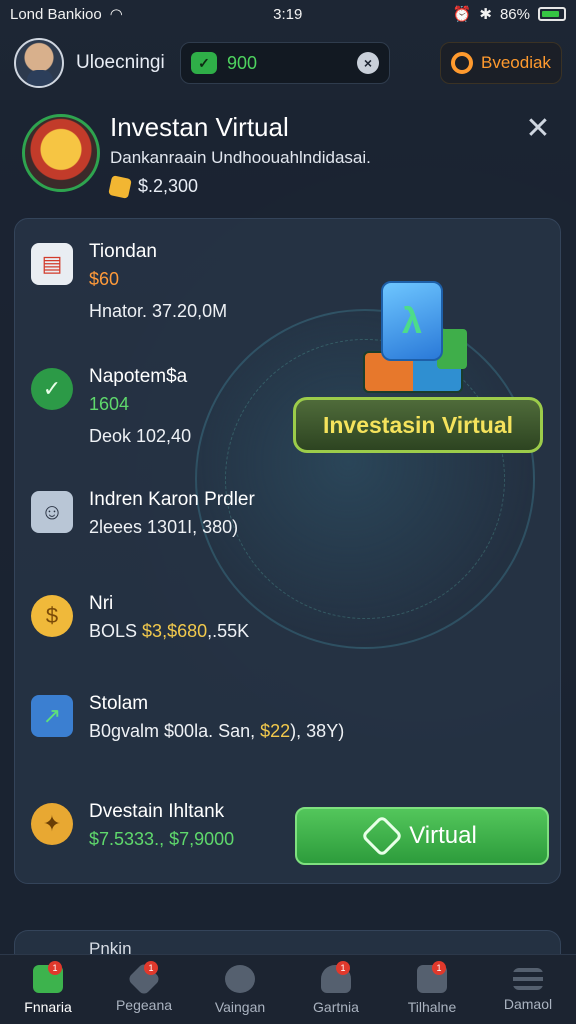 The height and width of the screenshot is (1024, 576). What do you see at coordinates (285, 63) in the screenshot?
I see `balance-pill: ✓ 900 ×` at bounding box center [285, 63].